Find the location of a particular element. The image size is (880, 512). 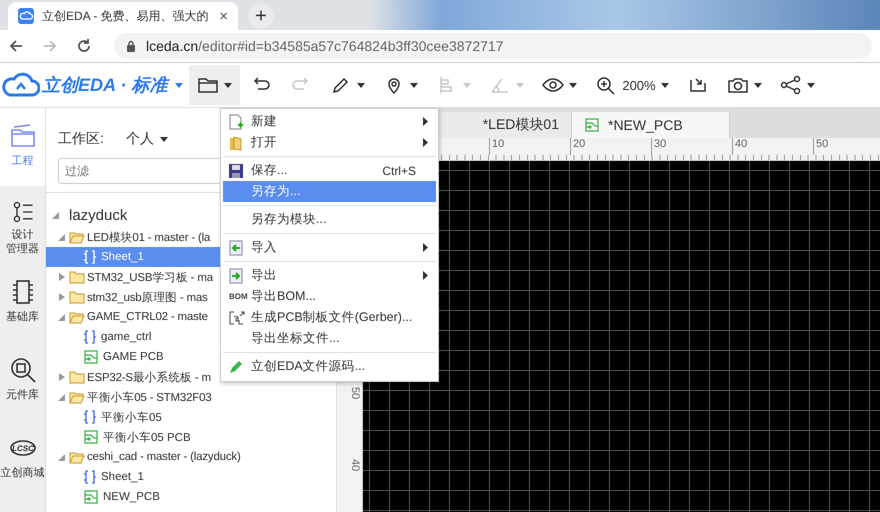

back-icon is located at coordinates (16, 46).